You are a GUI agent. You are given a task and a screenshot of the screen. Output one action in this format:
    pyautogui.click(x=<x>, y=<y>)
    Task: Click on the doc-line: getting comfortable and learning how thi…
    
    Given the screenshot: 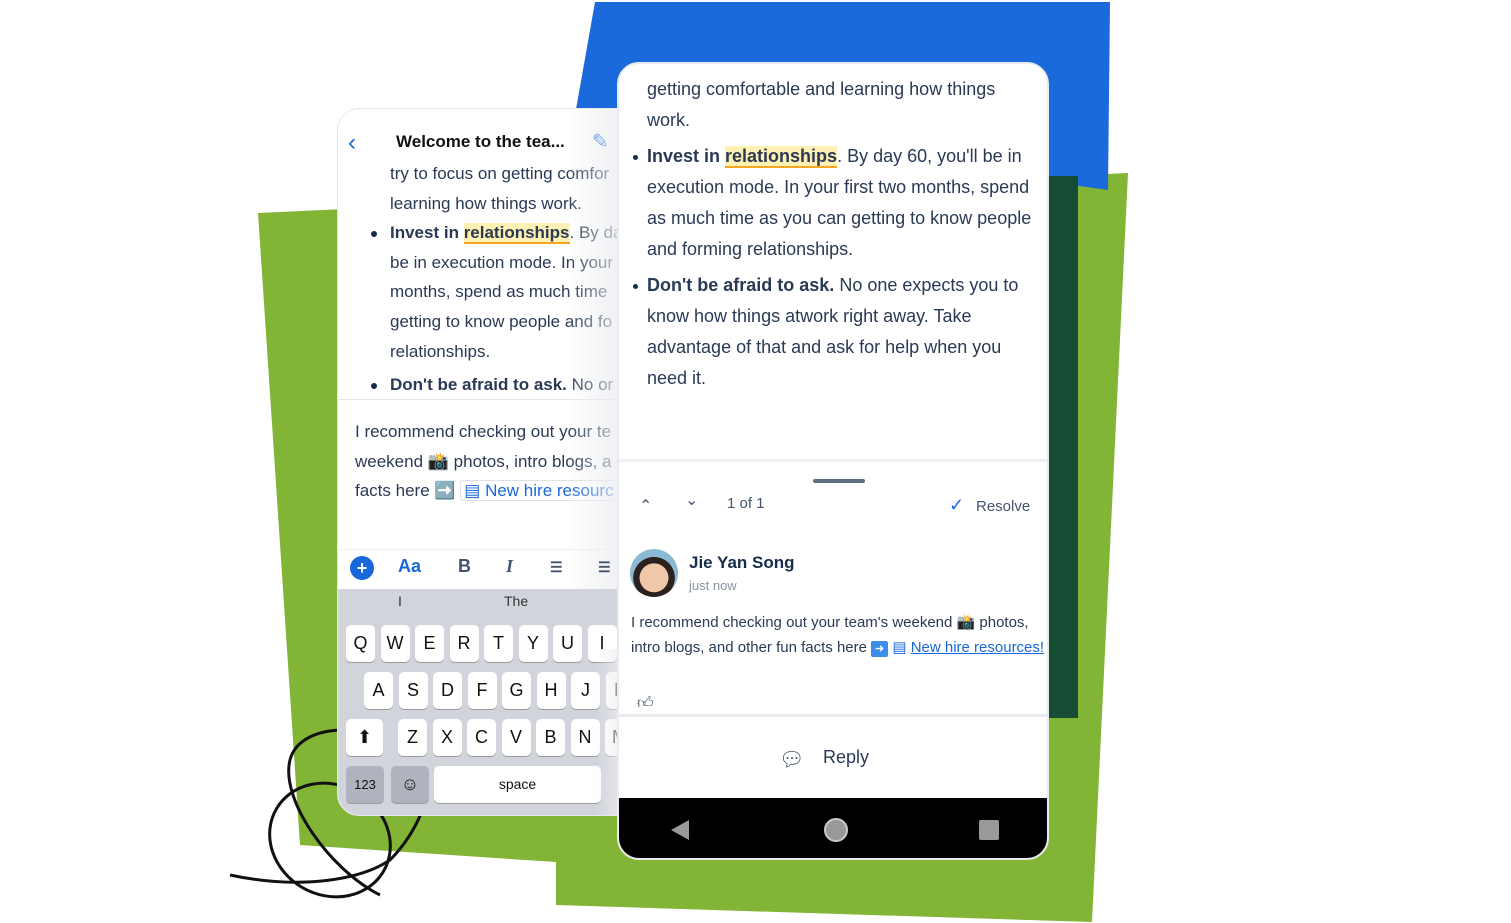 What is the action you would take?
    pyautogui.click(x=821, y=89)
    